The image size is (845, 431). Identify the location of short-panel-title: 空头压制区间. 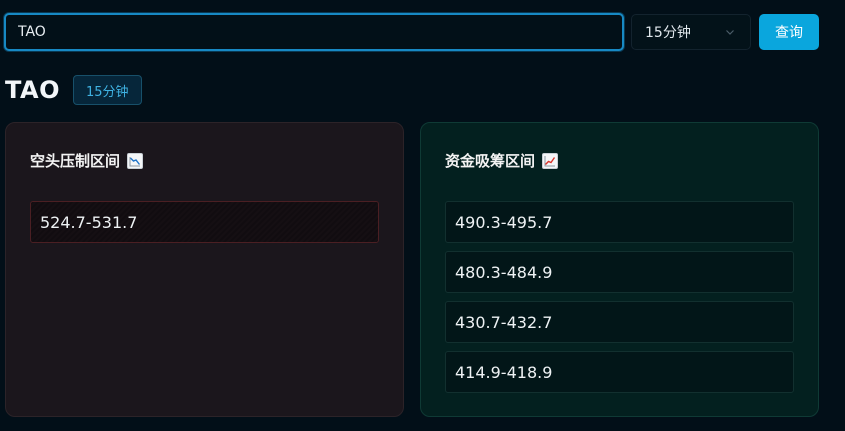
(87, 160).